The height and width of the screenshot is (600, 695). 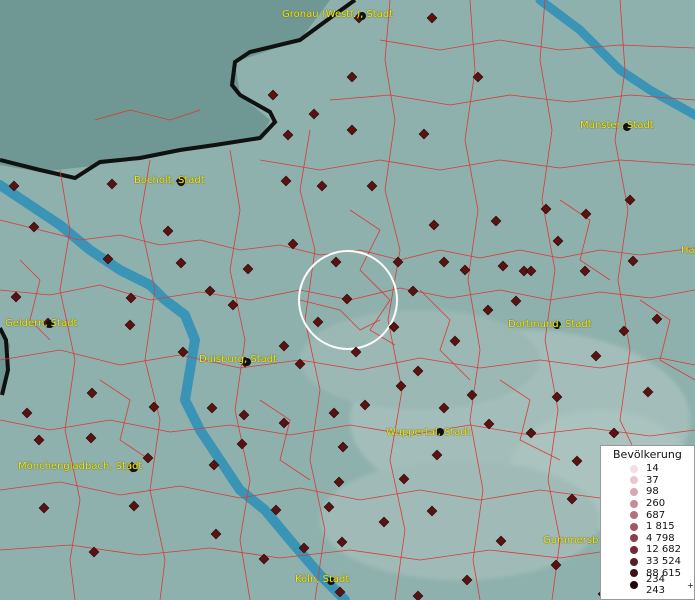 I want to click on place-label-wuppertal: Wuppertal, Stadt, so click(x=428, y=432).